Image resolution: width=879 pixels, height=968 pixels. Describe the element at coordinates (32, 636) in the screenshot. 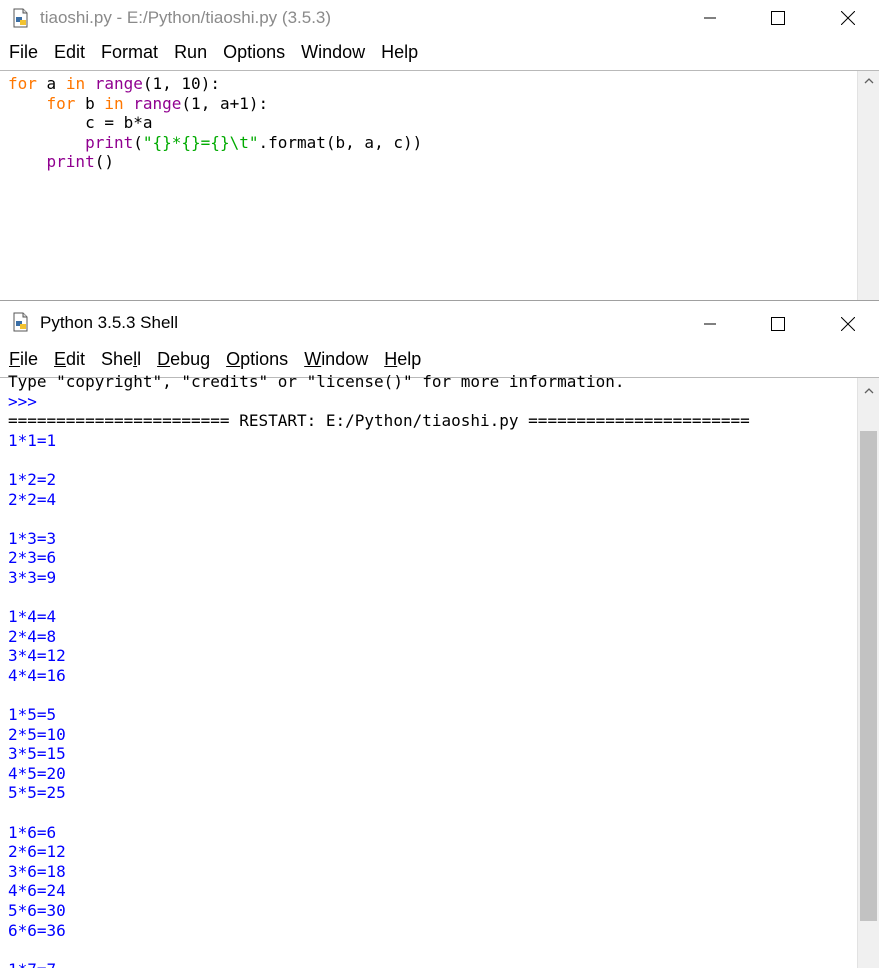

I see `output-line: 2*4=8` at that location.